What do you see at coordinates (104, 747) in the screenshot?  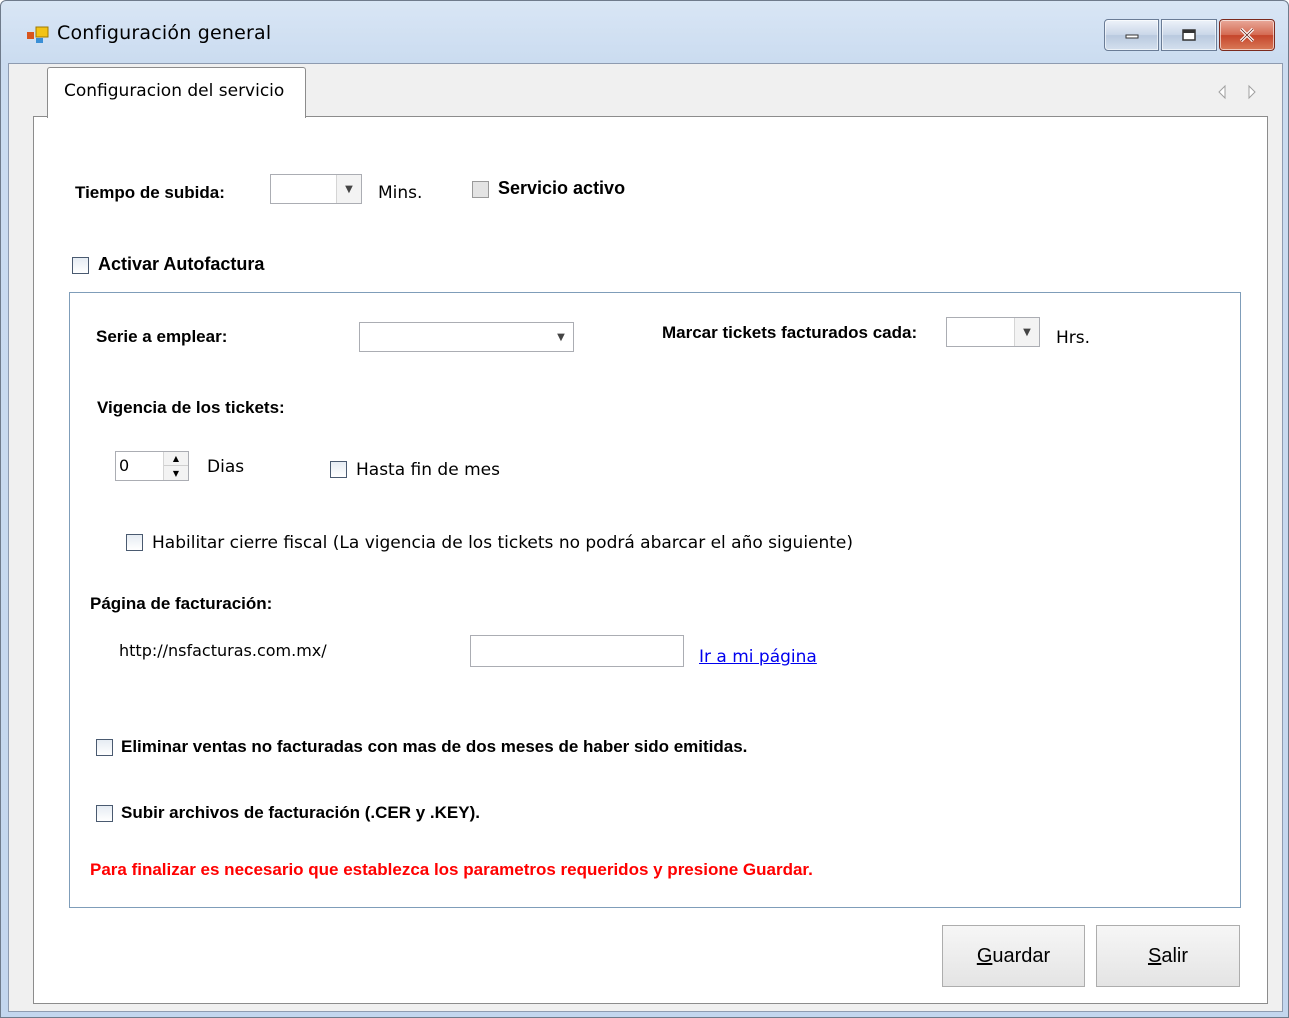 I see `delete-sales-checkbox` at bounding box center [104, 747].